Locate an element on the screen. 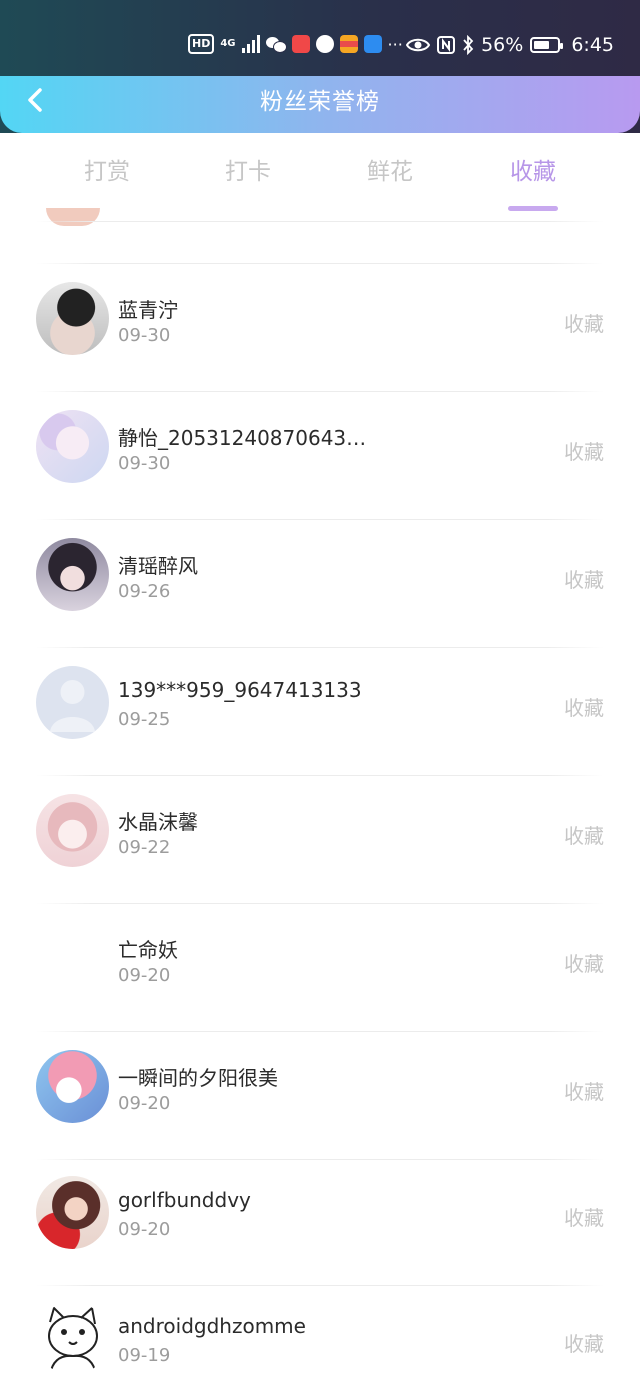 This screenshot has height=1387, width=640. signal-icon is located at coordinates (250, 44).